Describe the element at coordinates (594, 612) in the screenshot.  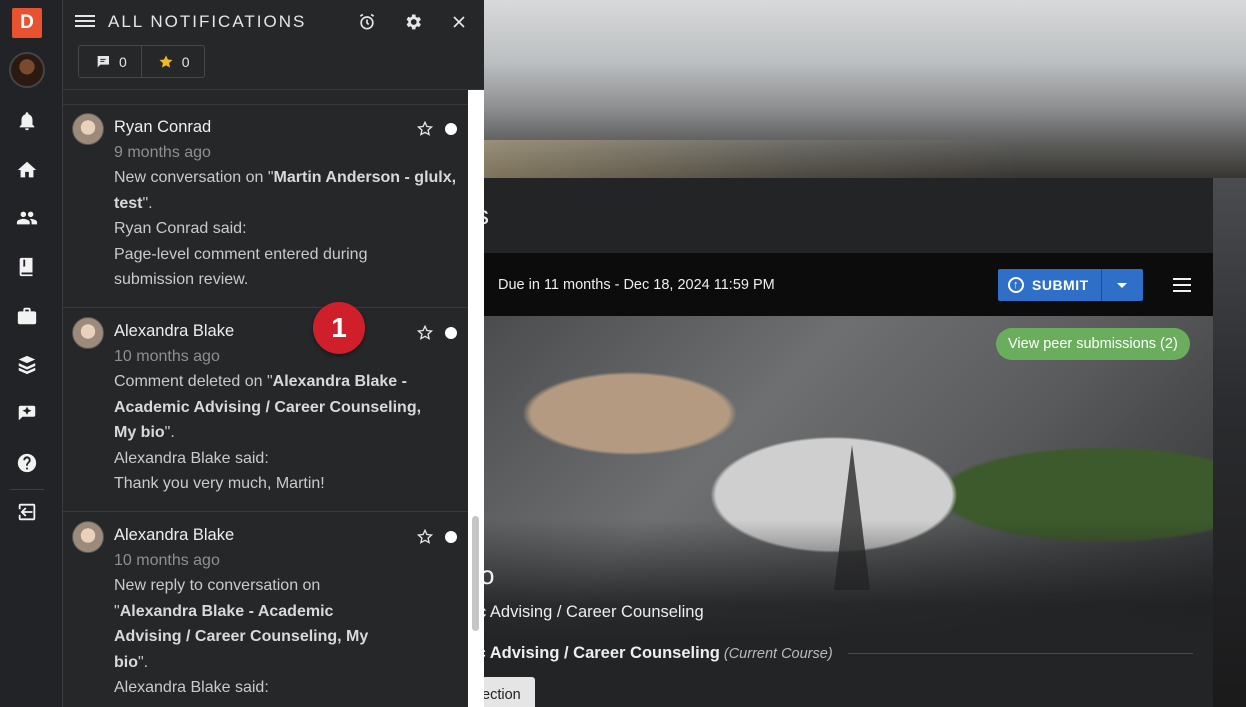
I see `assignment-course-subtitle: c Advising / Career Counseling` at that location.